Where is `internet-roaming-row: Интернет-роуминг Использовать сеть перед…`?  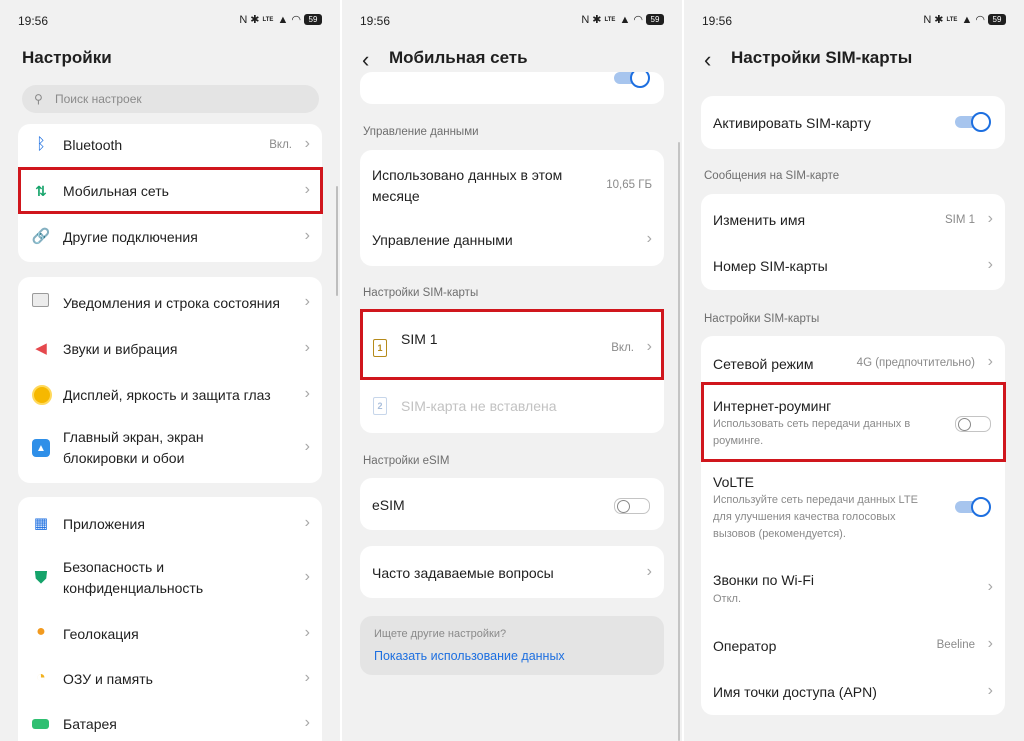 internet-roaming-row: Интернет-роуминг Использовать сеть перед… is located at coordinates (853, 423).